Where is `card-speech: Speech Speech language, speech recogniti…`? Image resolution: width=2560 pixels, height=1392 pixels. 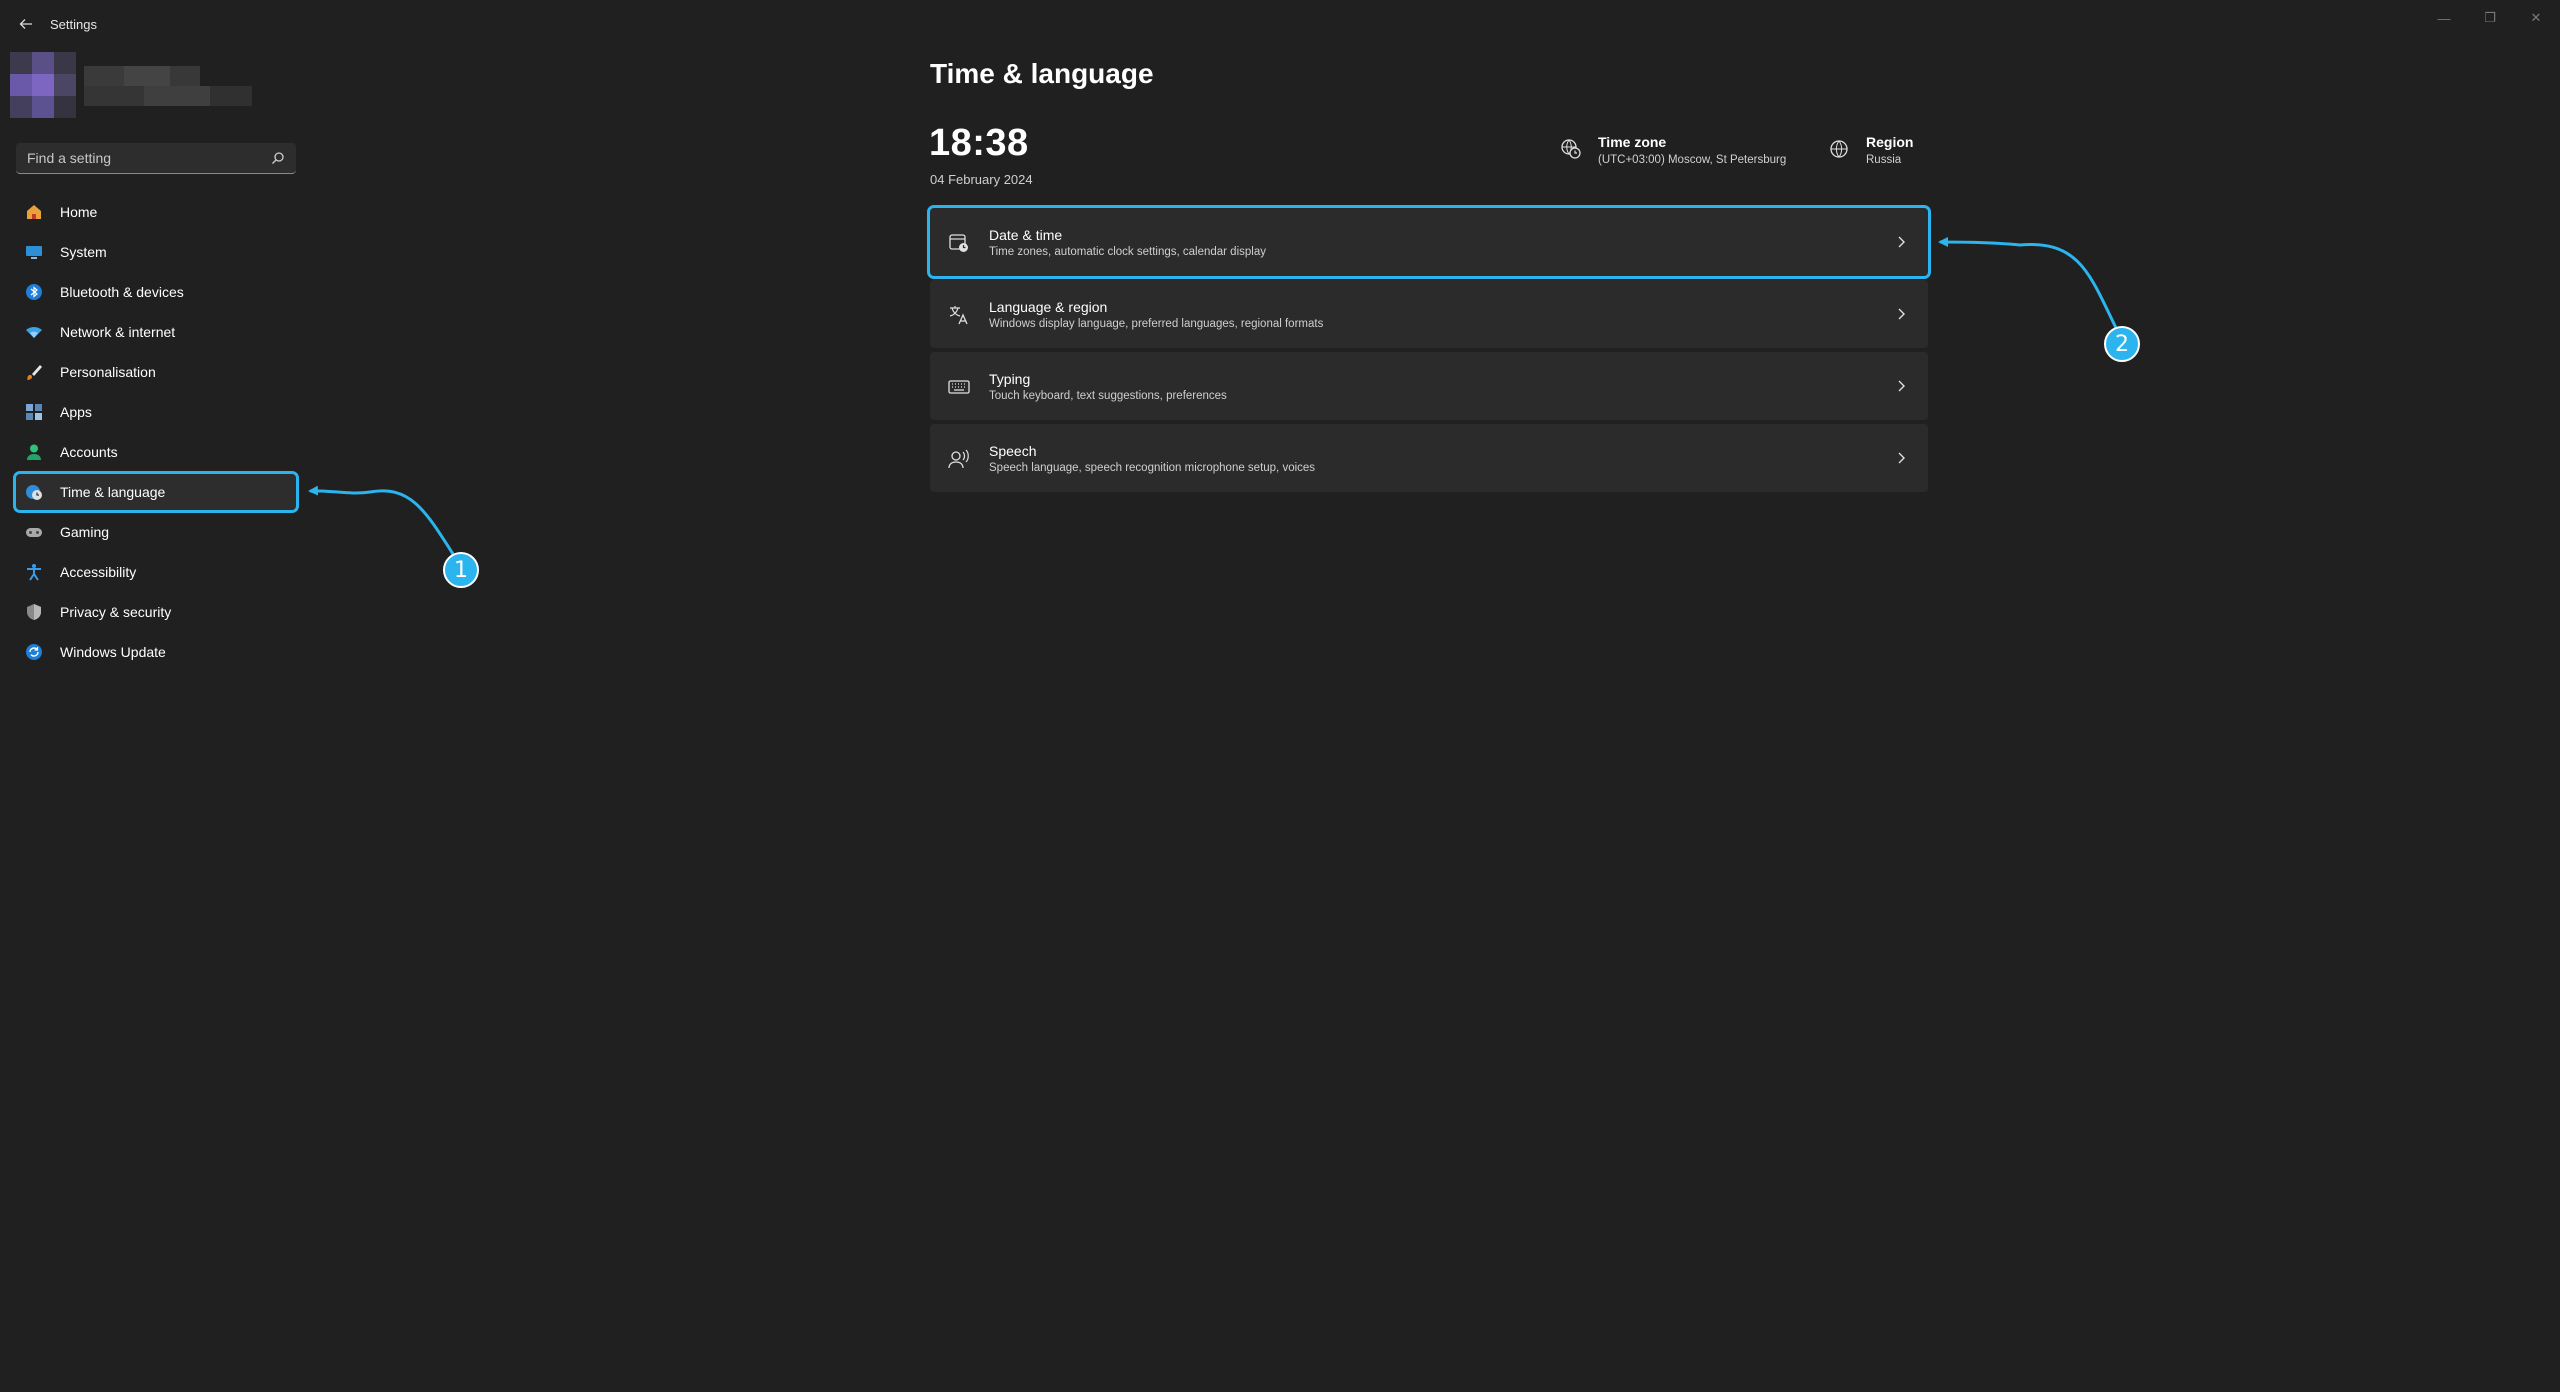
card-speech: Speech Speech language, speech recogniti… is located at coordinates (1429, 458).